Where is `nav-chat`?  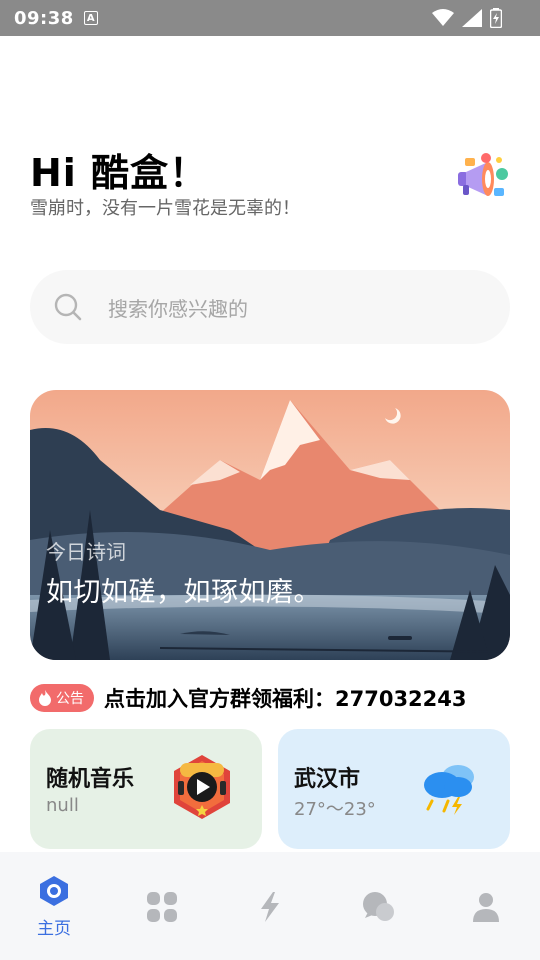
nav-chat is located at coordinates (378, 906).